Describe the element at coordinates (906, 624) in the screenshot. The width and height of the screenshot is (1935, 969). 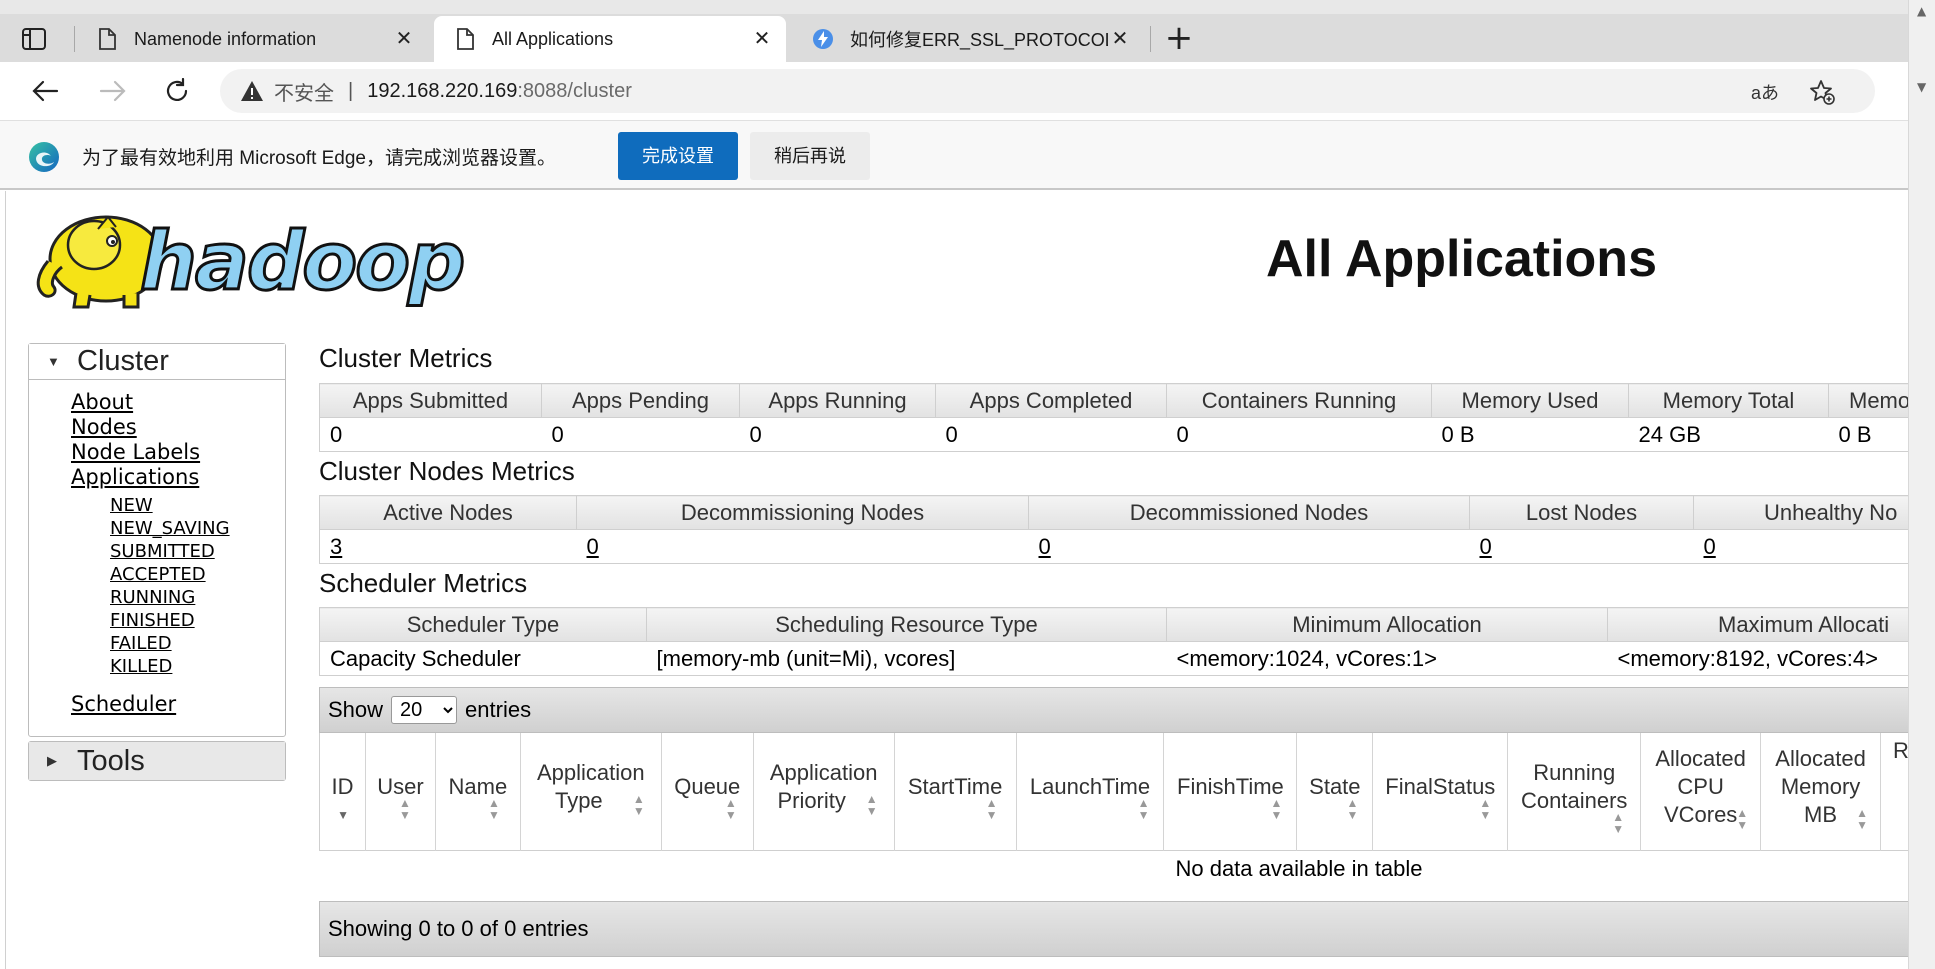
I see `column-header: Scheduling Resource Type` at that location.